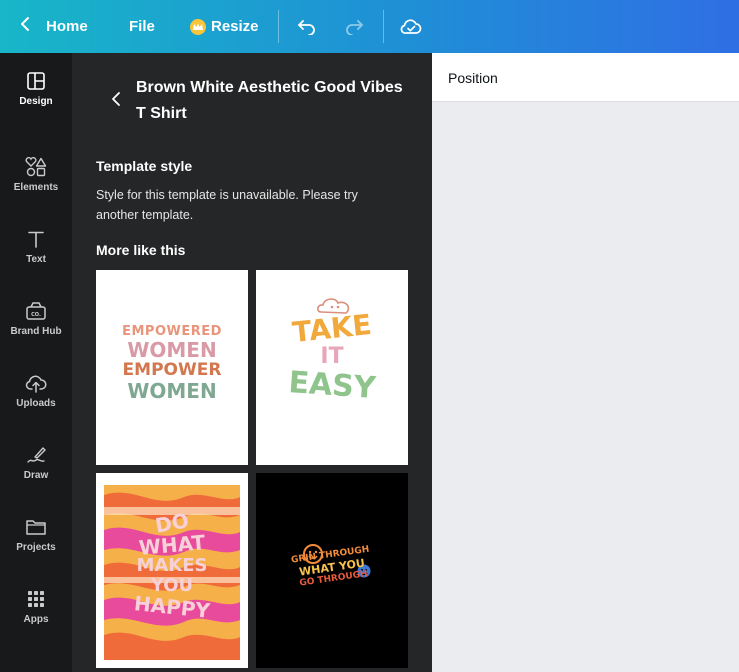 The height and width of the screenshot is (672, 739). I want to click on thumbnail-text: EMPOWERED, so click(172, 331).